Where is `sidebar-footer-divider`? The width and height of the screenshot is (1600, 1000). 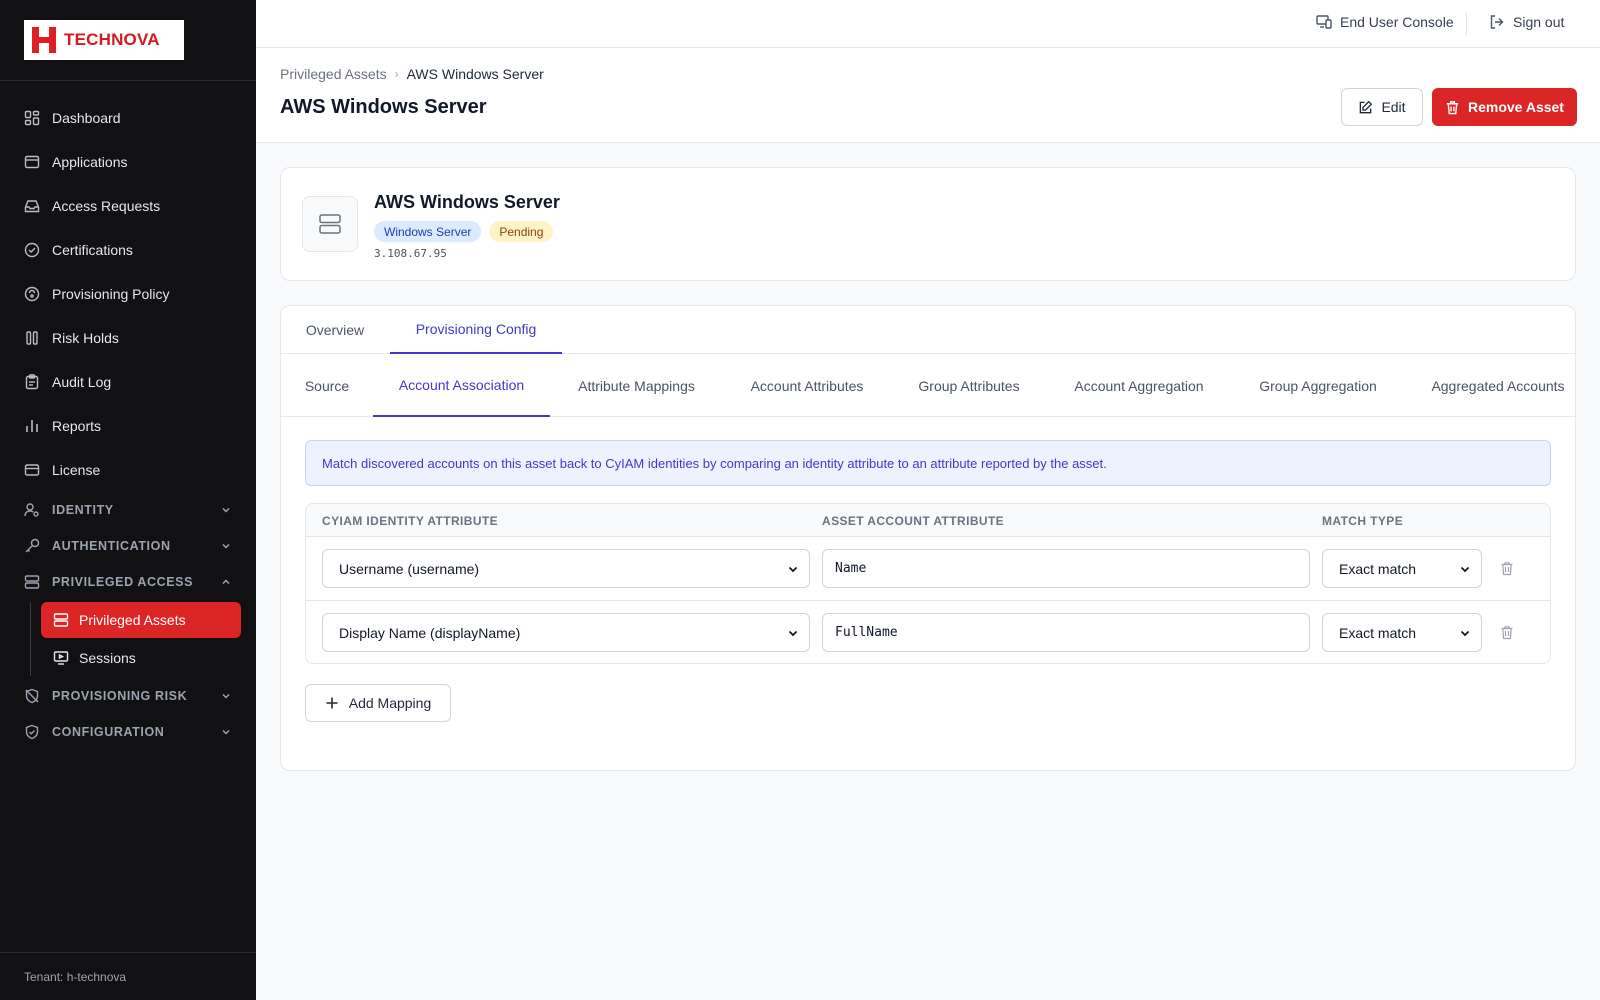 sidebar-footer-divider is located at coordinates (128, 952).